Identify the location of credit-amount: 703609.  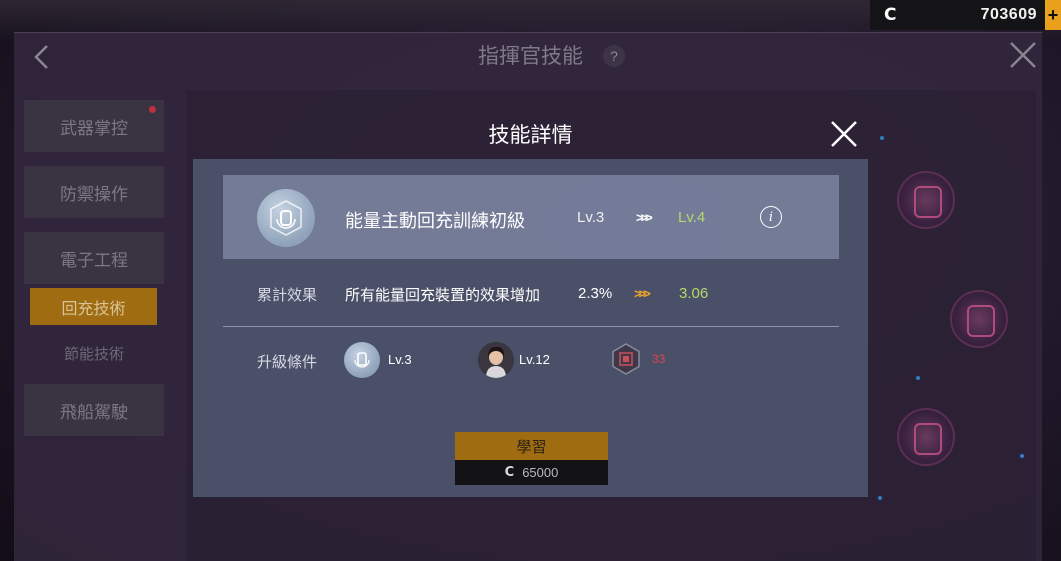
(1008, 14).